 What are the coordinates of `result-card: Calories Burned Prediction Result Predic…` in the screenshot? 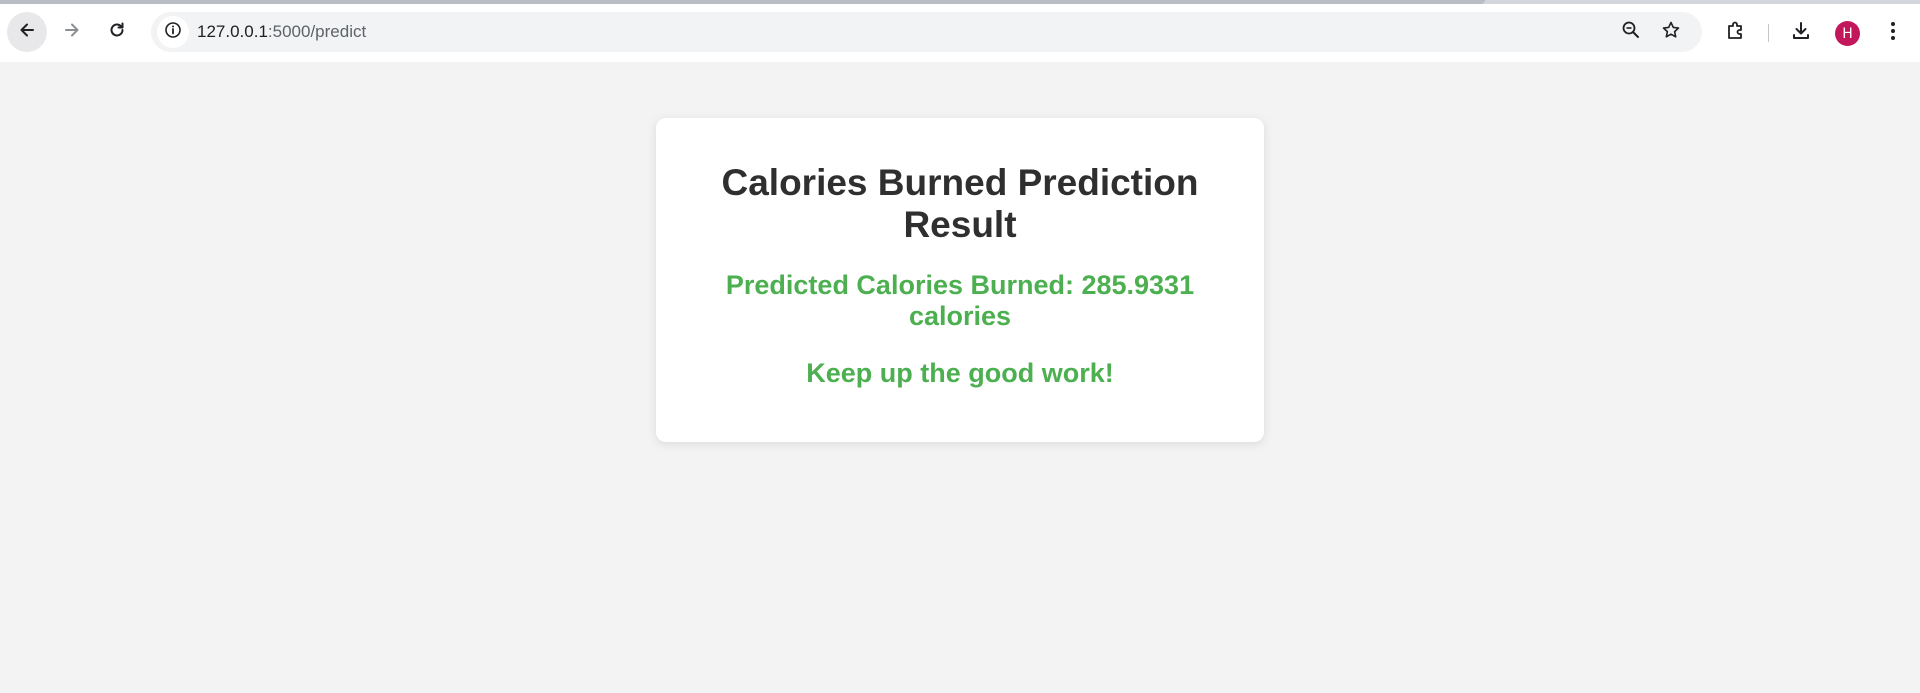 It's located at (960, 280).